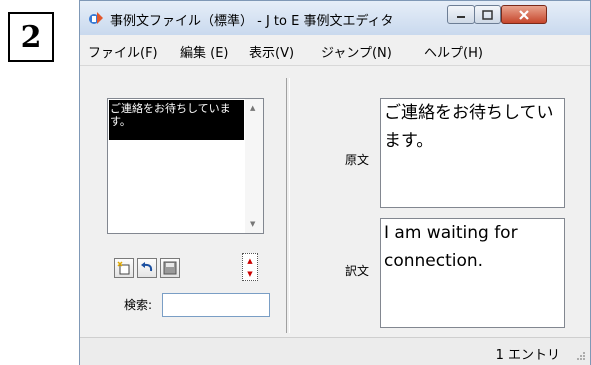 The height and width of the screenshot is (365, 591). I want to click on app-icon, so click(96, 18).